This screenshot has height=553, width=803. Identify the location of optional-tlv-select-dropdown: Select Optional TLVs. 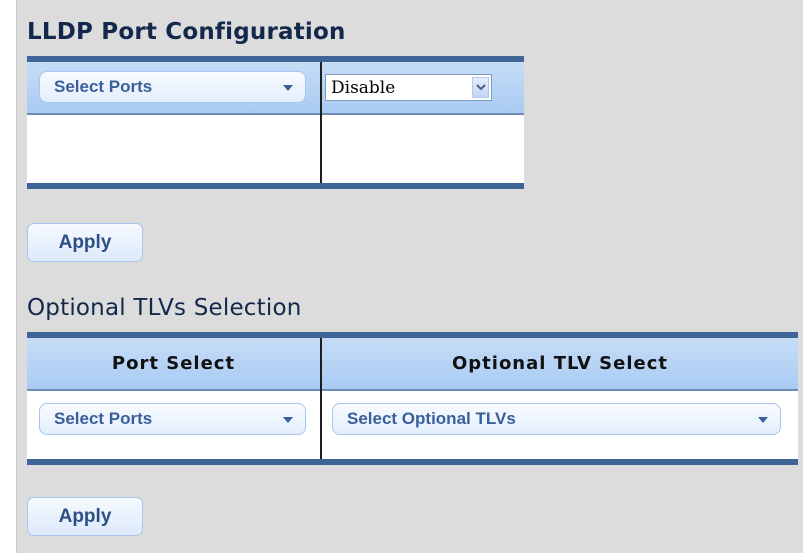
(556, 419).